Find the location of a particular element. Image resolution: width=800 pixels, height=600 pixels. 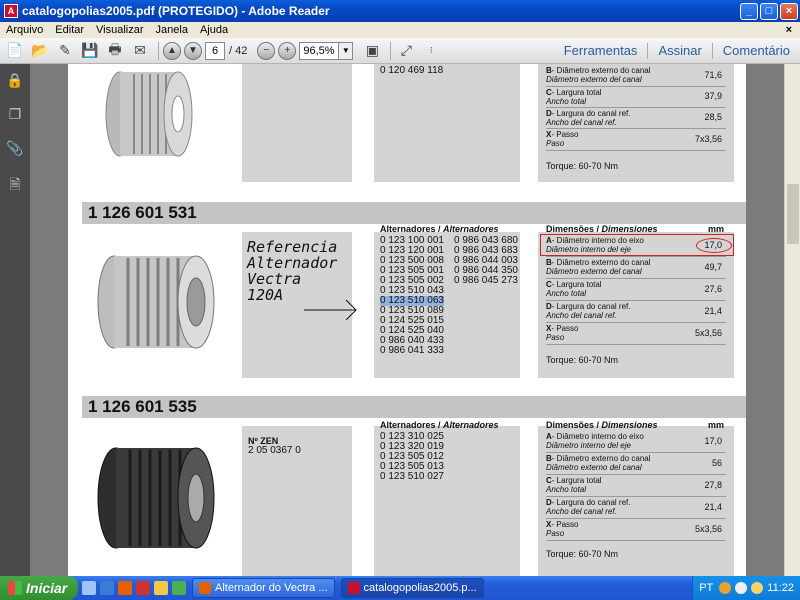

media-icon is located at coordinates (143, 588).